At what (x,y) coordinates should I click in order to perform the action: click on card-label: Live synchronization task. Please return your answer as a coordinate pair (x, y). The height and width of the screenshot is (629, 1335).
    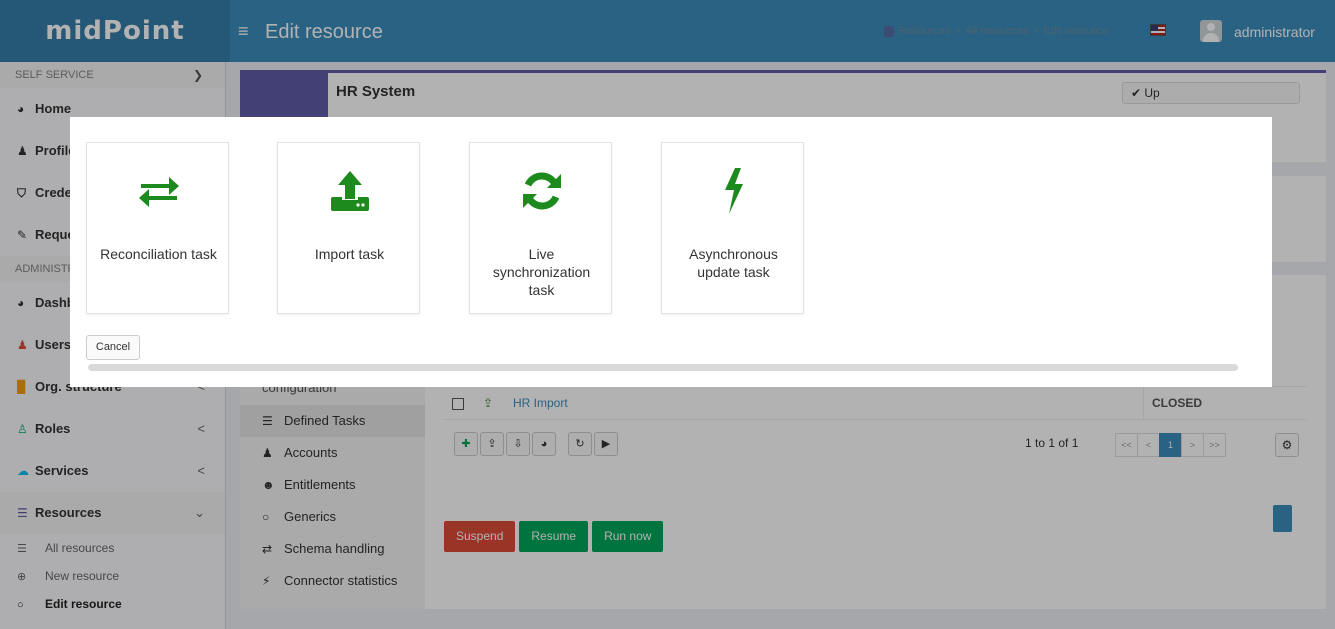
    Looking at the image, I should click on (541, 272).